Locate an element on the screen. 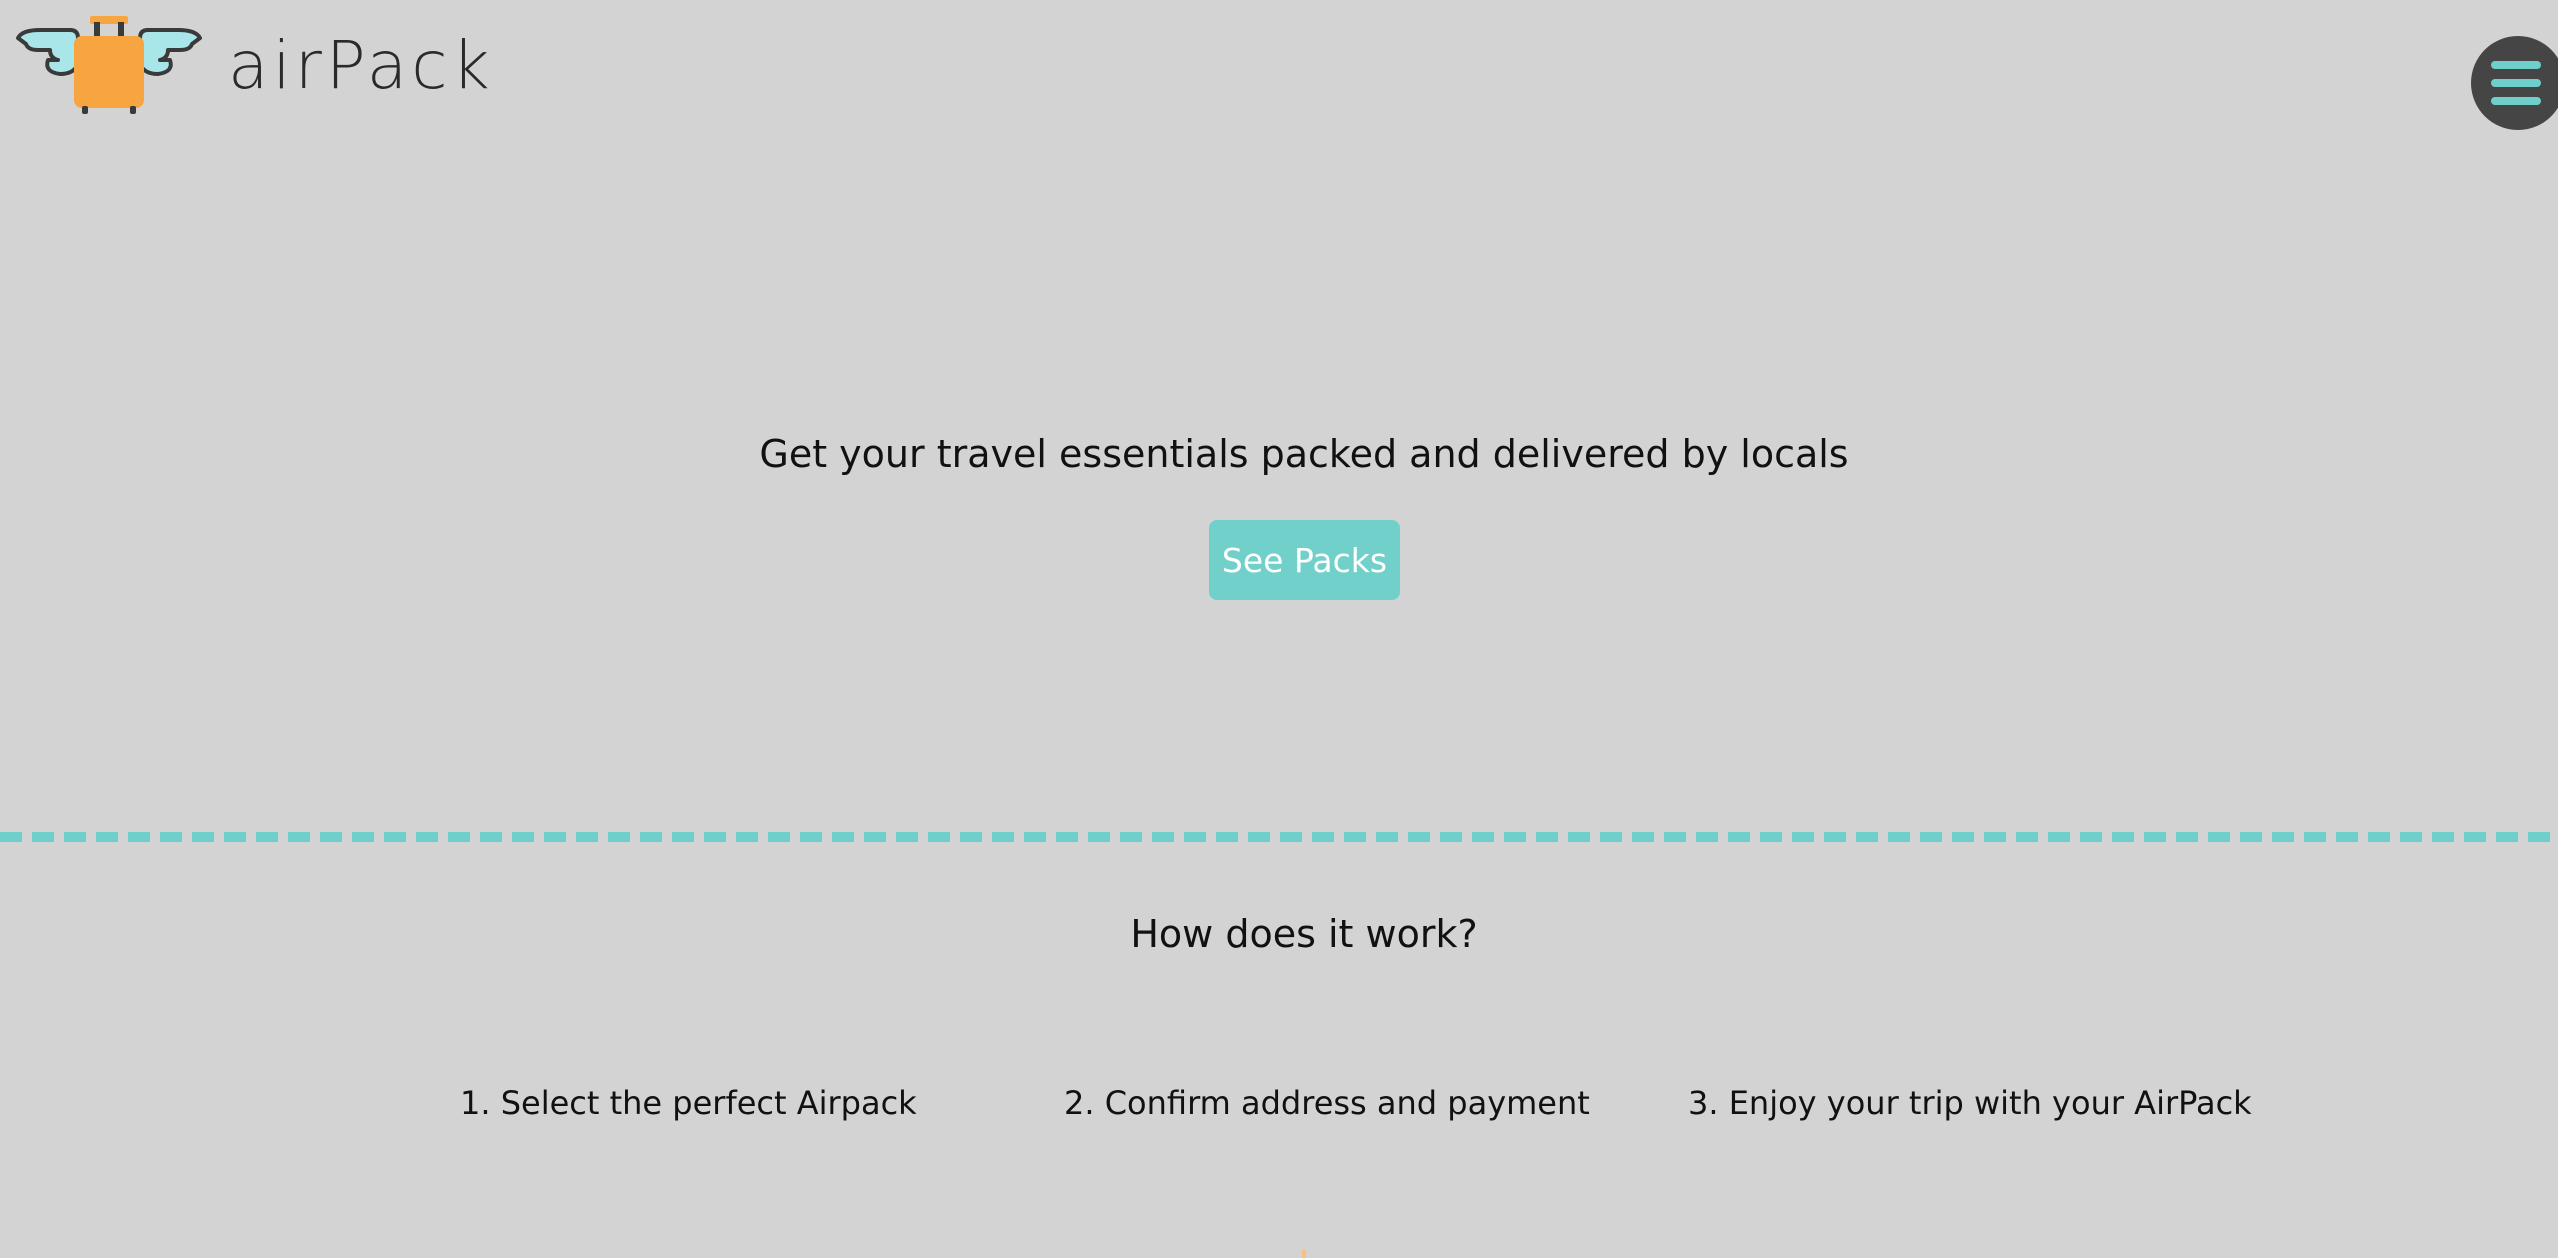  winged-suitcase-icon is located at coordinates (109, 65).